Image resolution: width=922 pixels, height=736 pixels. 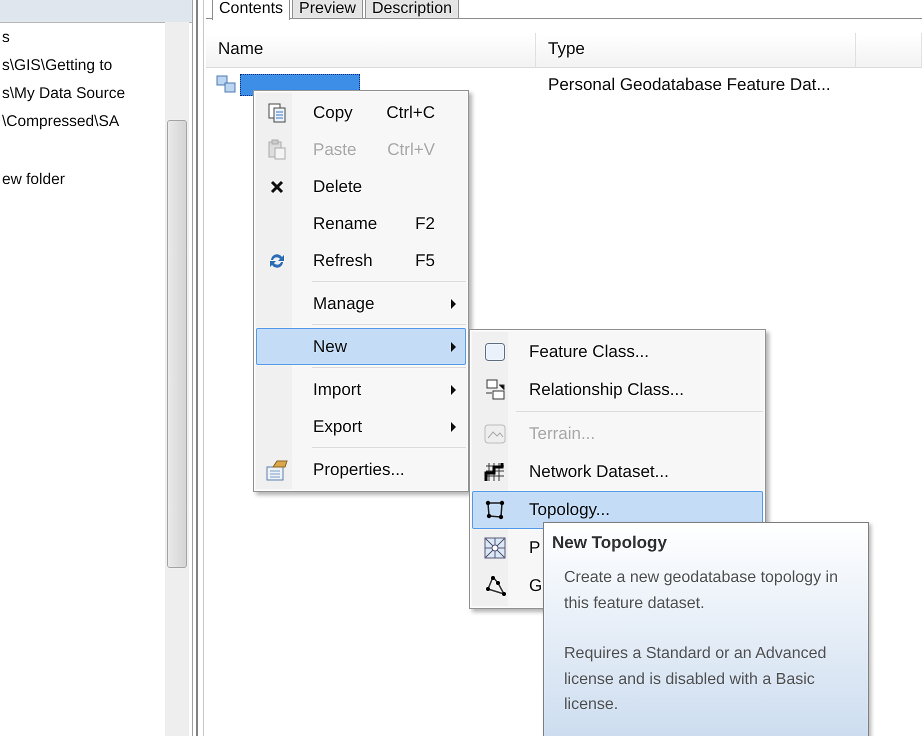 I want to click on tooltip-text: Create a new geodatabase topology in this feature dataset., so click(x=701, y=591).